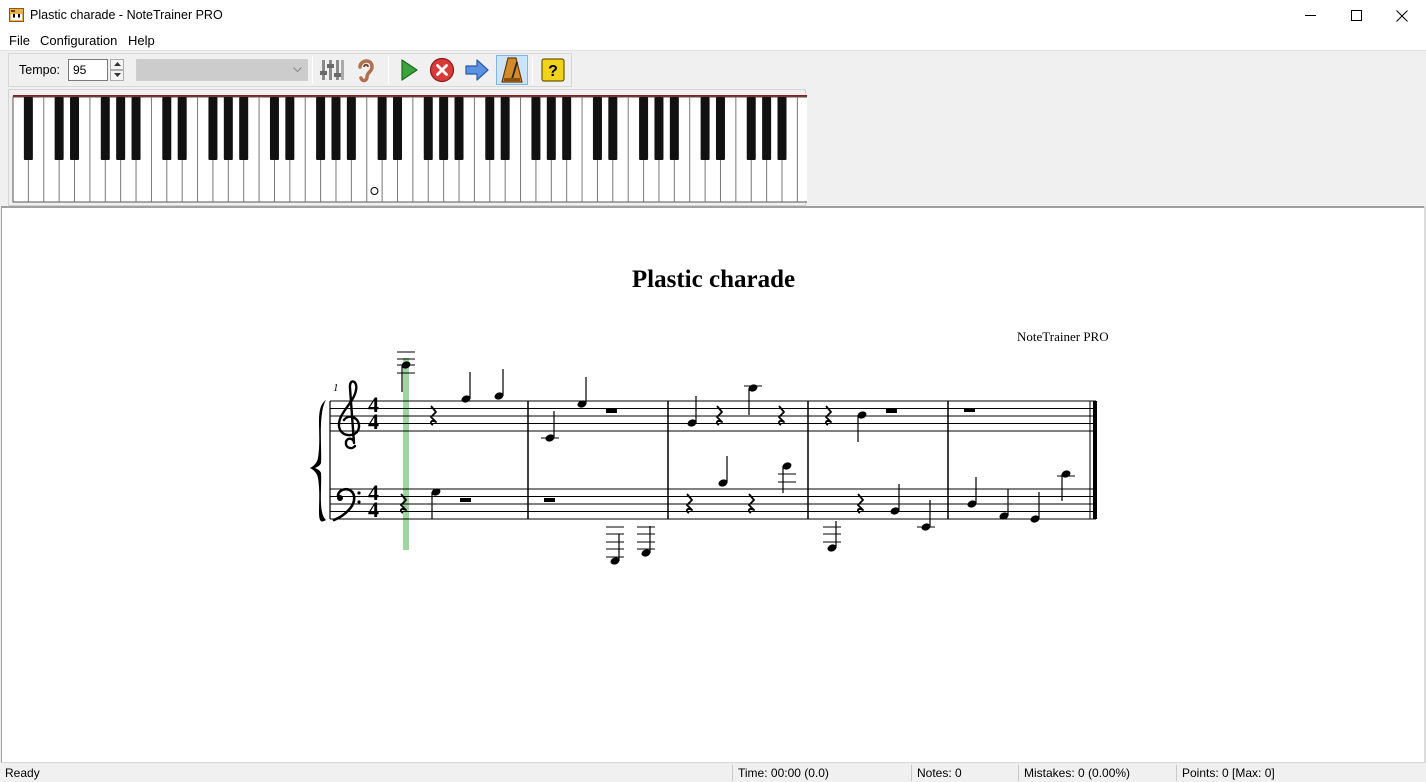 This screenshot has width=1426, height=782. What do you see at coordinates (969, 410) in the screenshot?
I see `whole-rest` at bounding box center [969, 410].